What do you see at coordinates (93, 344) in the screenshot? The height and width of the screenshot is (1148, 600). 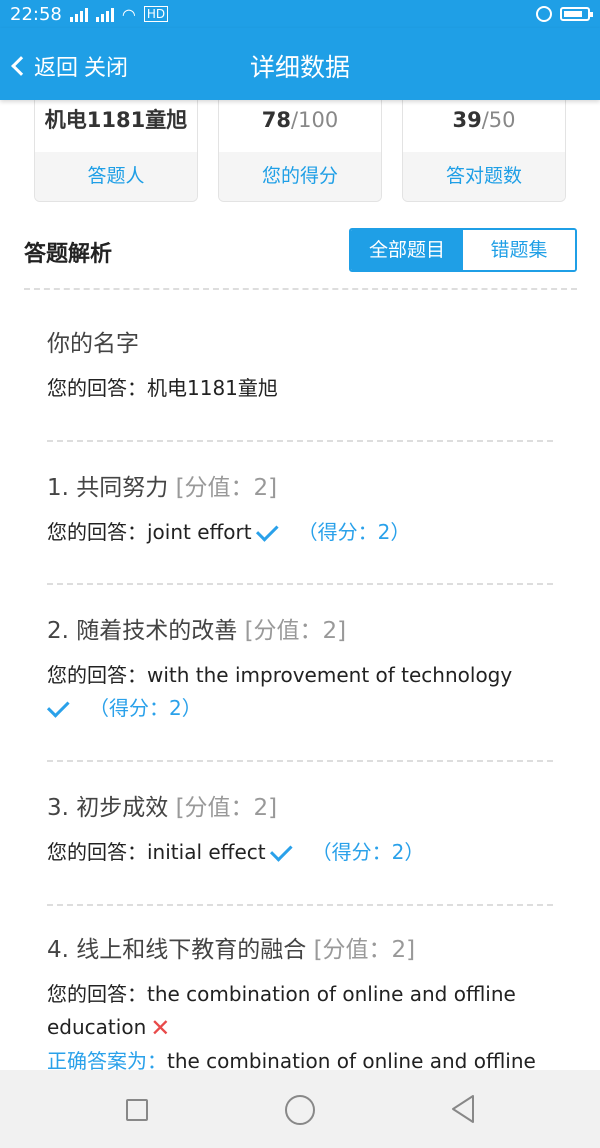 I see `question-title: 你的名字` at bounding box center [93, 344].